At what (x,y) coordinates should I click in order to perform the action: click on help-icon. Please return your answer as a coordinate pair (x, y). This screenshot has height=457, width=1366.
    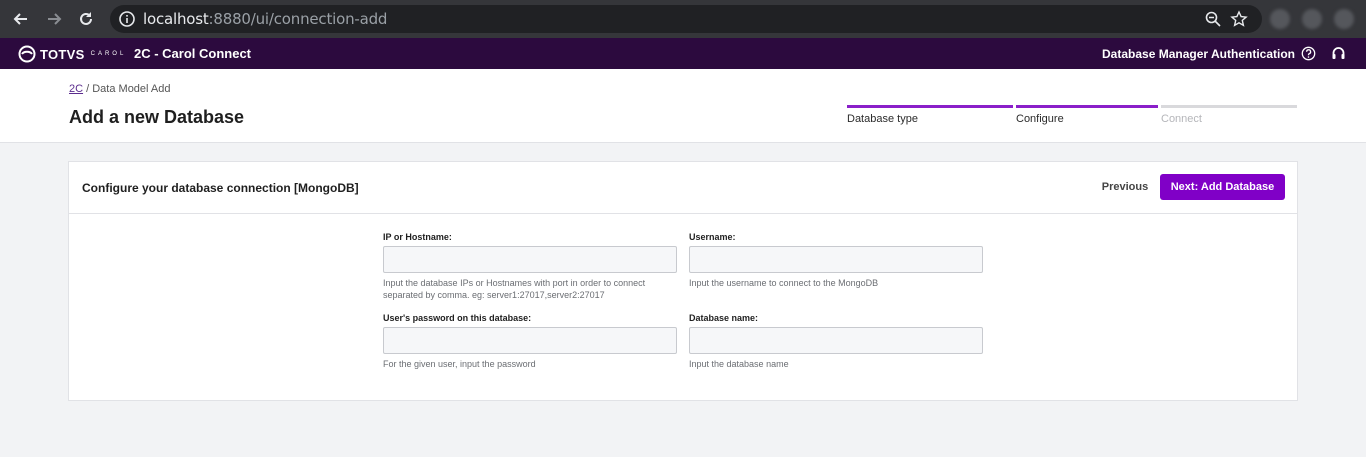
    Looking at the image, I should click on (1308, 53).